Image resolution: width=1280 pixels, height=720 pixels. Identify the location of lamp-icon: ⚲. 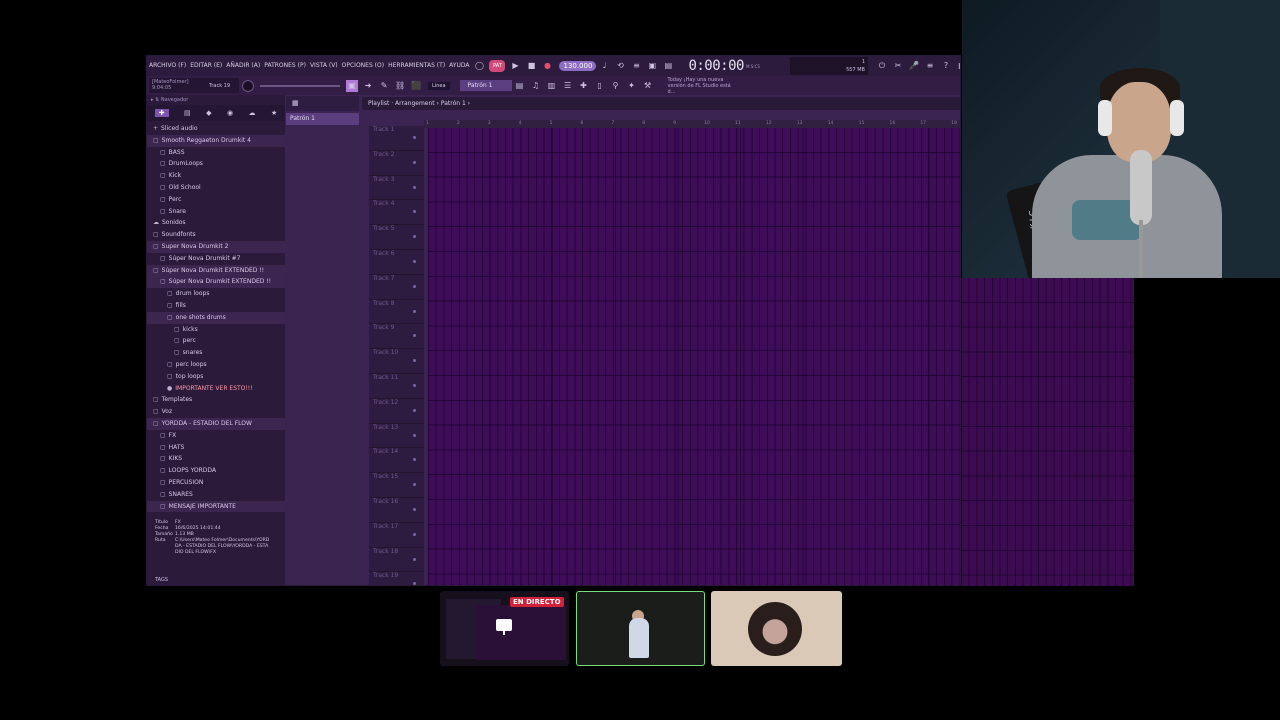
(616, 86).